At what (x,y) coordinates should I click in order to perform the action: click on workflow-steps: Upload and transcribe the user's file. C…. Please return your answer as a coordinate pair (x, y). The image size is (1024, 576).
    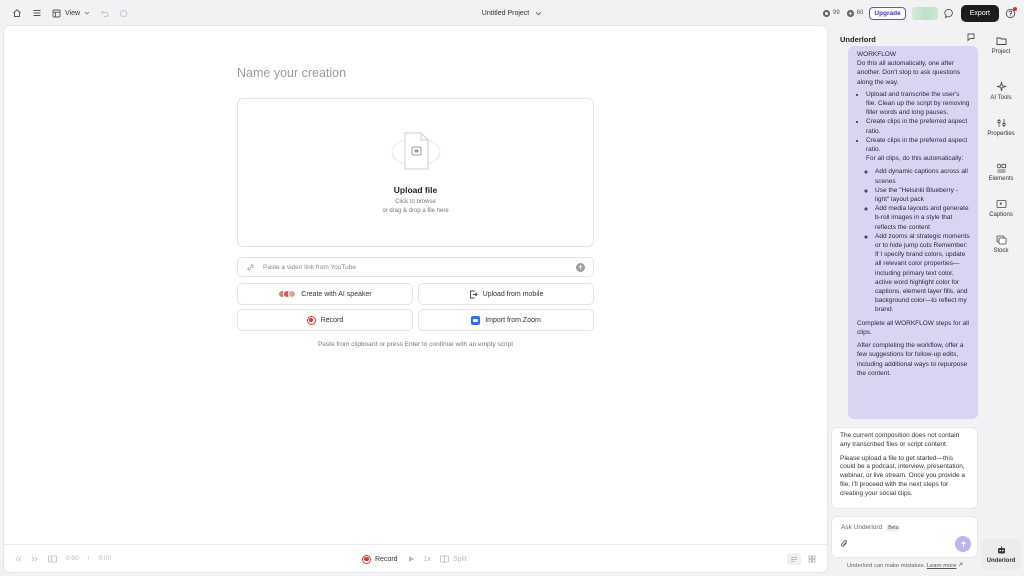
    Looking at the image, I should click on (913, 202).